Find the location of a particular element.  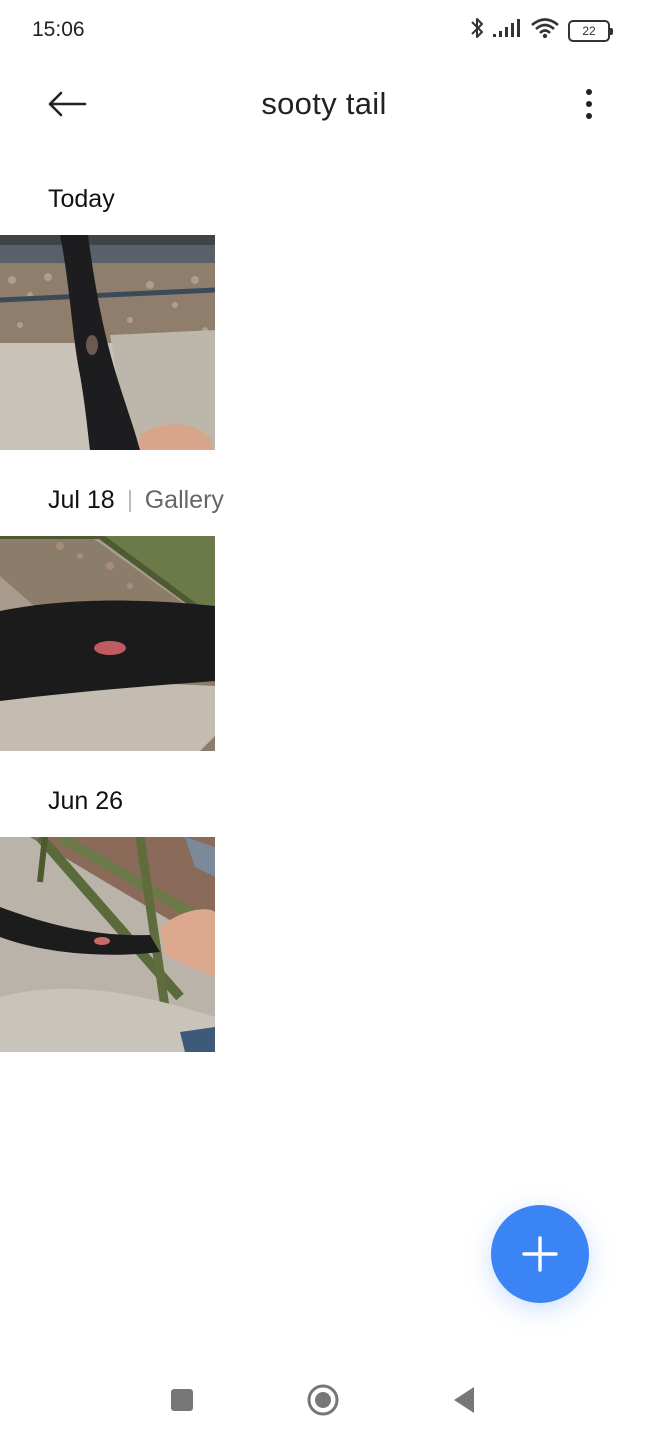

more-options-button is located at coordinates (589, 104).